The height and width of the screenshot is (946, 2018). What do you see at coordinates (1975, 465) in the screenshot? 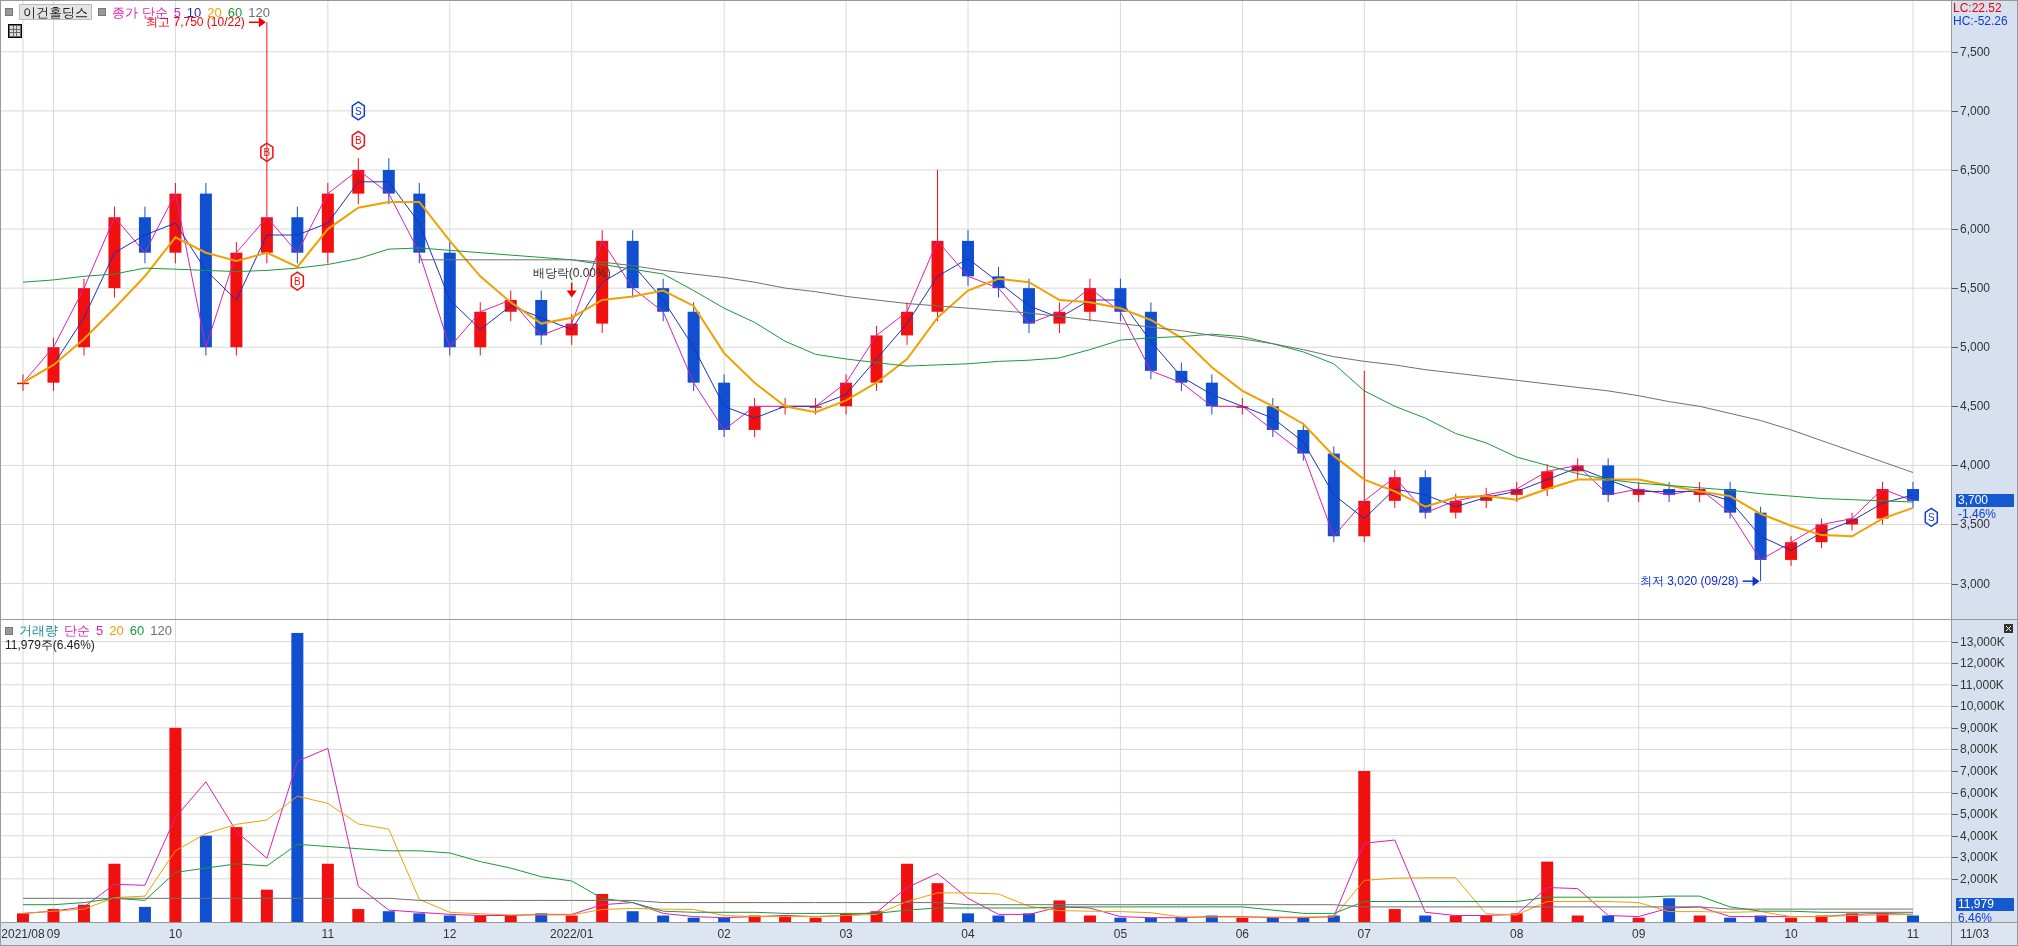
I see `axis-label: 4,000` at bounding box center [1975, 465].